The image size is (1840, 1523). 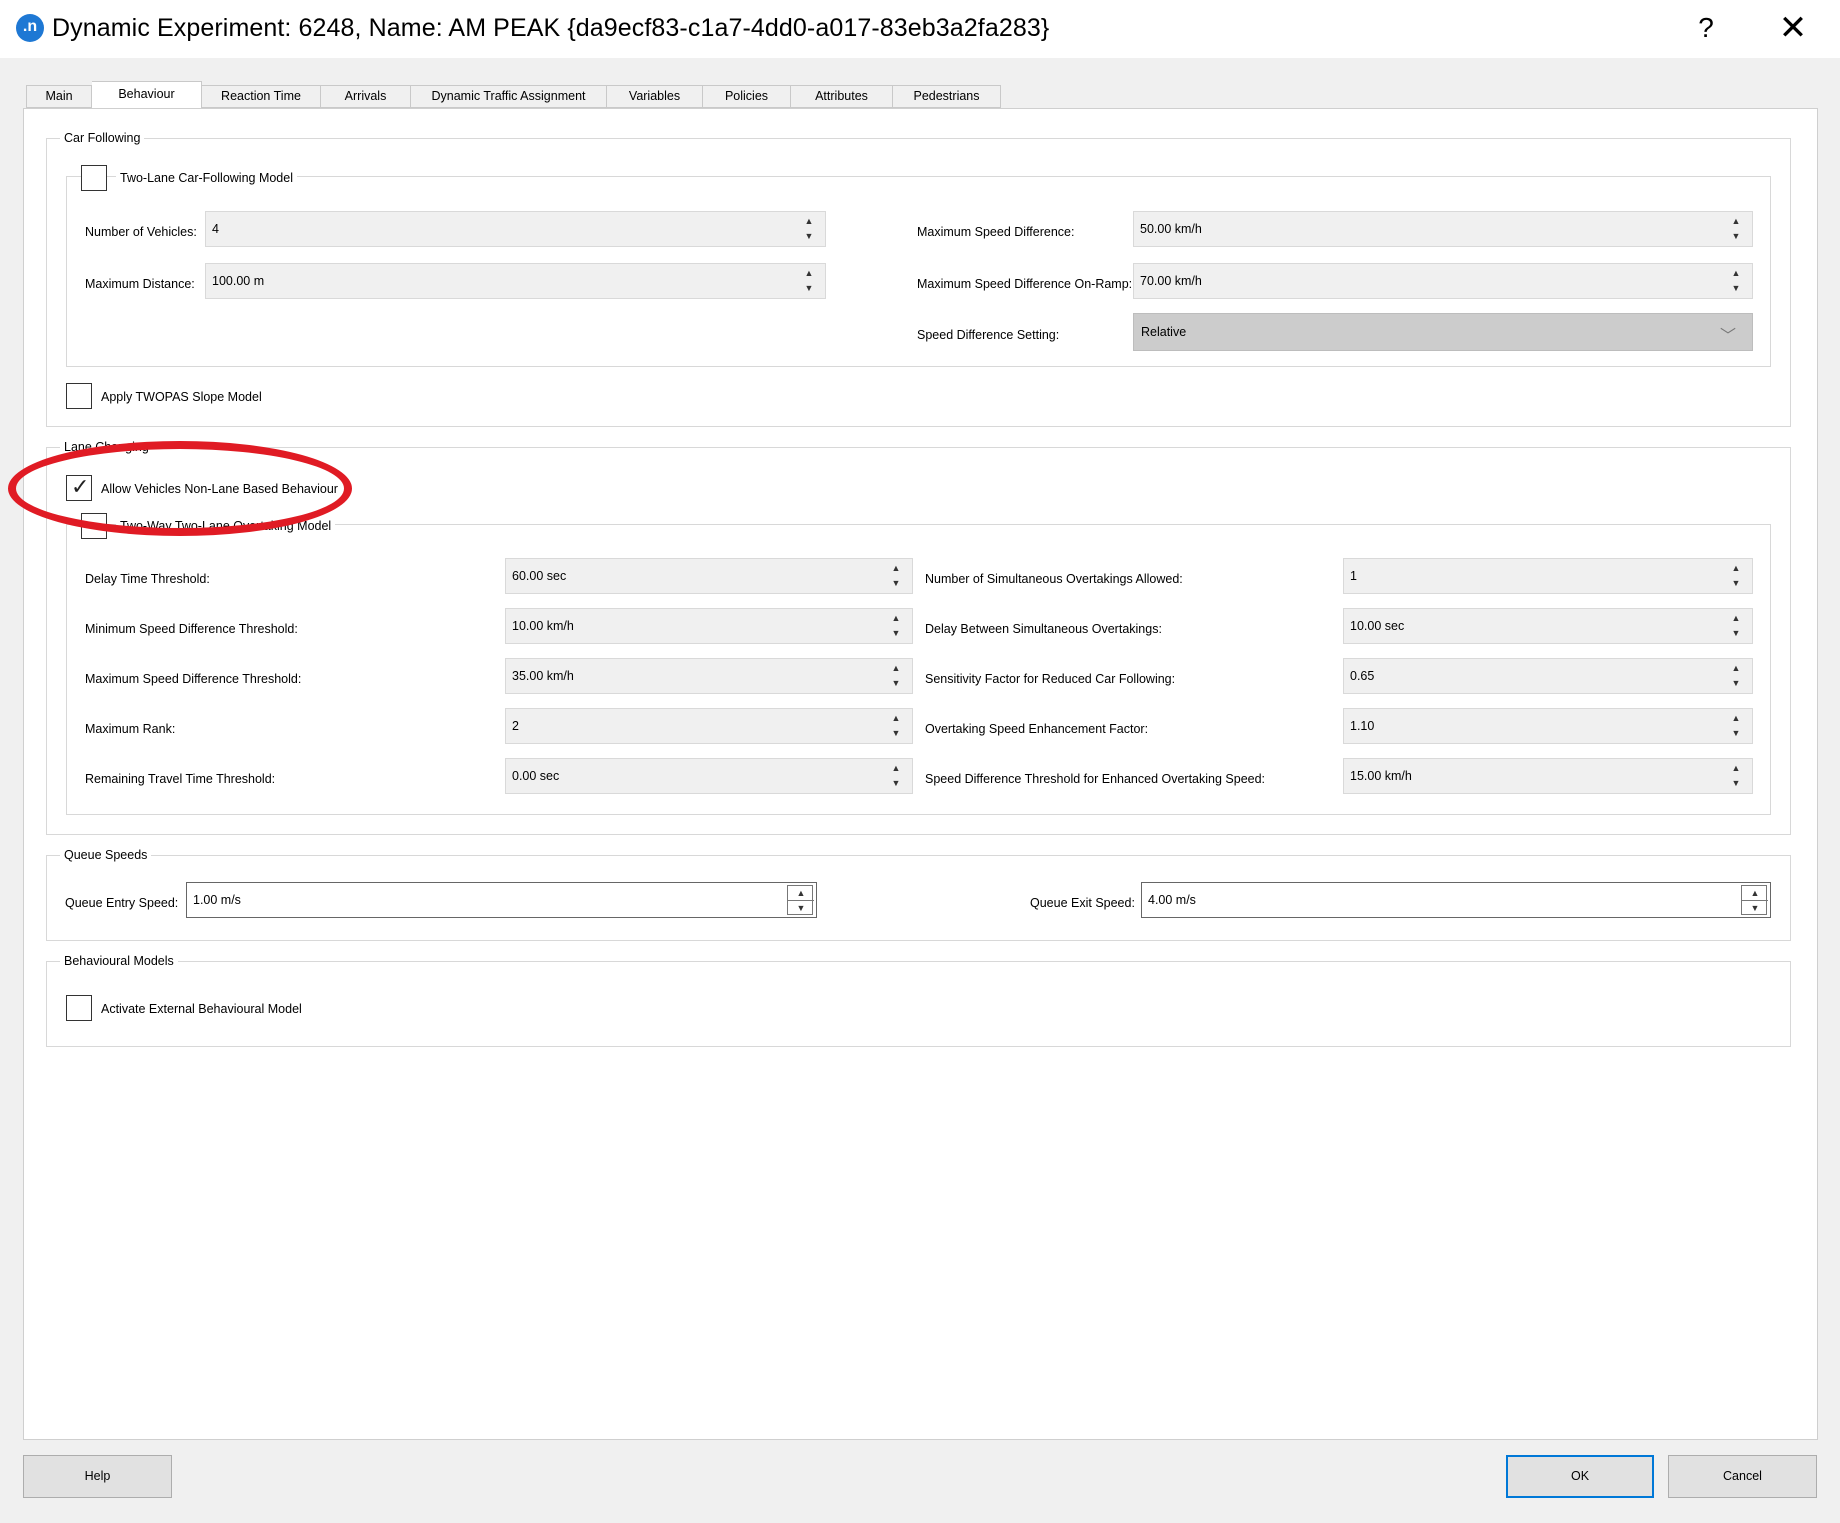 I want to click on max-speed-diff-label: Maximum Speed Difference:, so click(x=996, y=232).